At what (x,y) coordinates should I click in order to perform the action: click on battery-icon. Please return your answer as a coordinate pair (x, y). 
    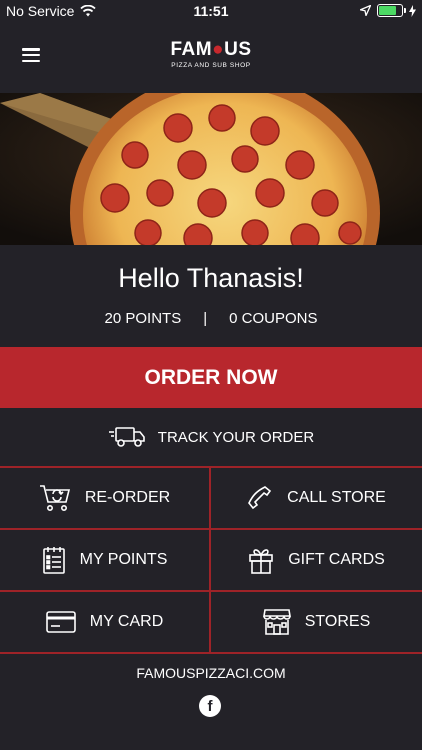
    Looking at the image, I should click on (391, 10).